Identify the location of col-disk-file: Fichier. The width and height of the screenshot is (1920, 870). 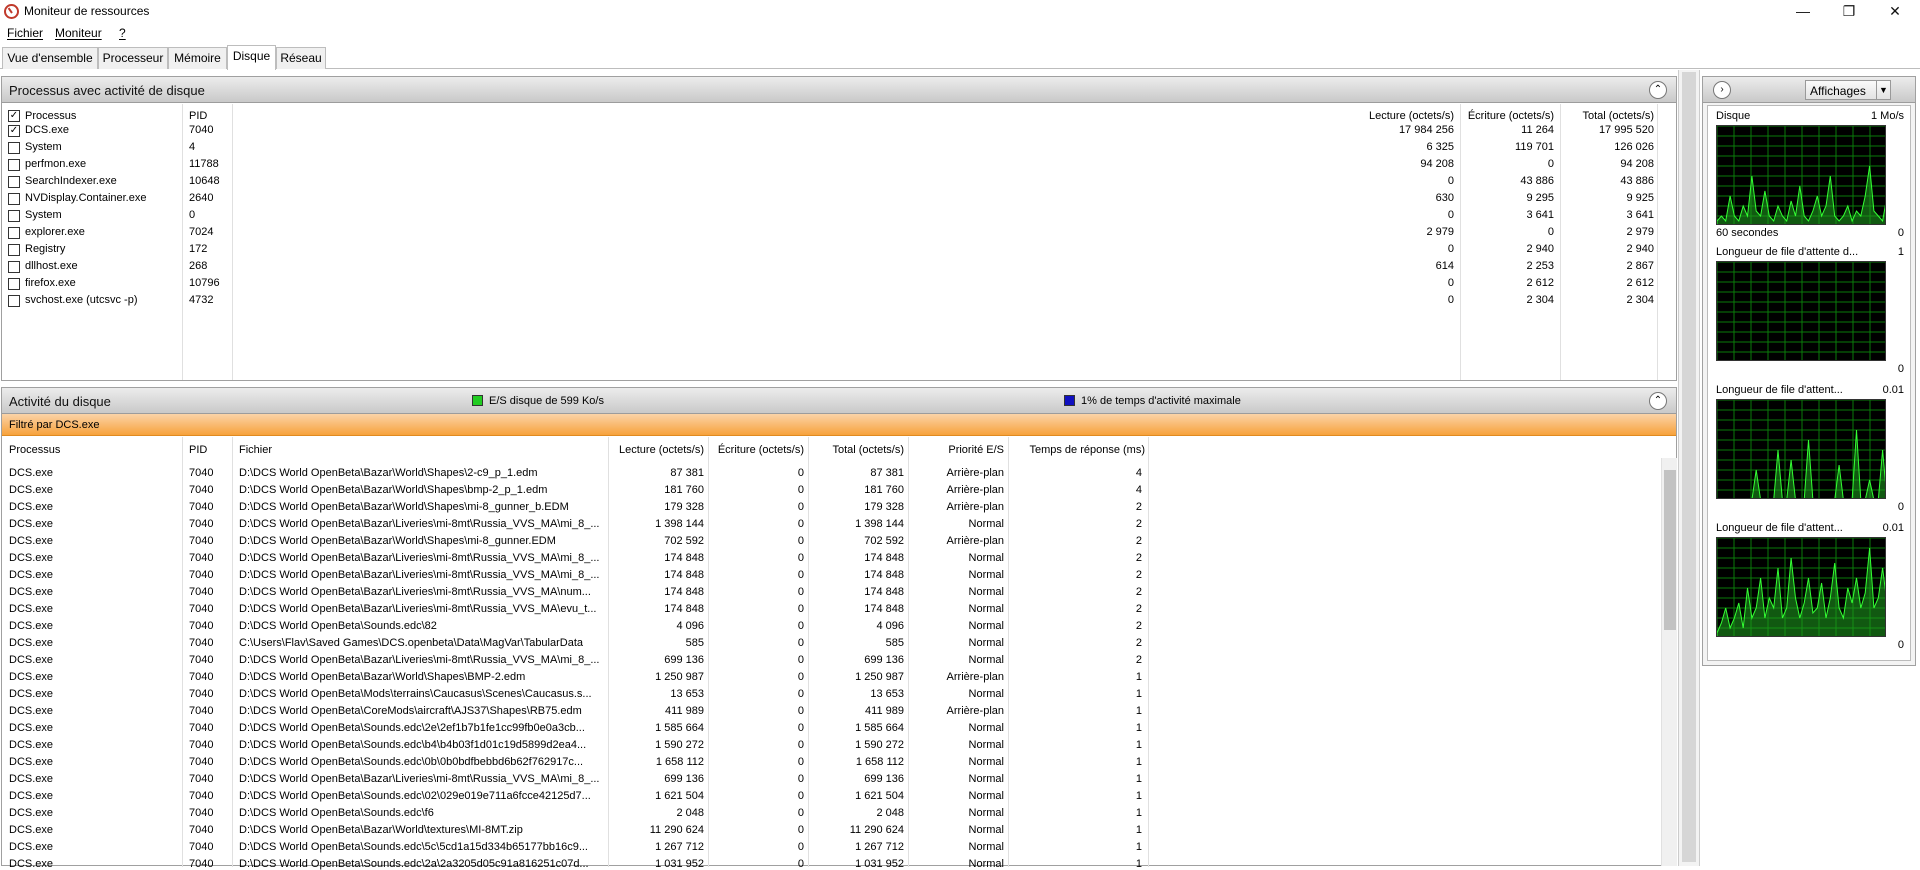
(255, 450).